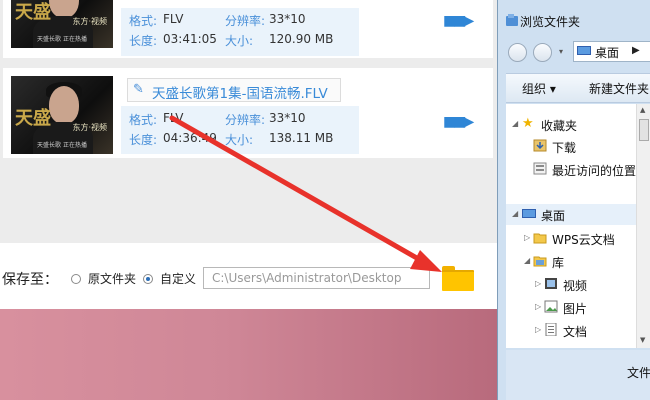 This screenshot has height=400, width=650. What do you see at coordinates (512, 20) in the screenshot?
I see `dialog-app-icon` at bounding box center [512, 20].